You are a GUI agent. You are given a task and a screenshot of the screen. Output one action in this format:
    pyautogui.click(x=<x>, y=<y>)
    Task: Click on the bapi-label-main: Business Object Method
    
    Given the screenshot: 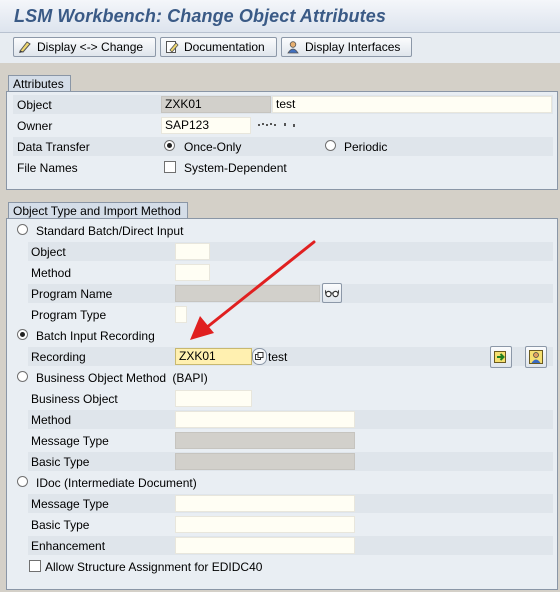 What is the action you would take?
    pyautogui.click(x=101, y=378)
    